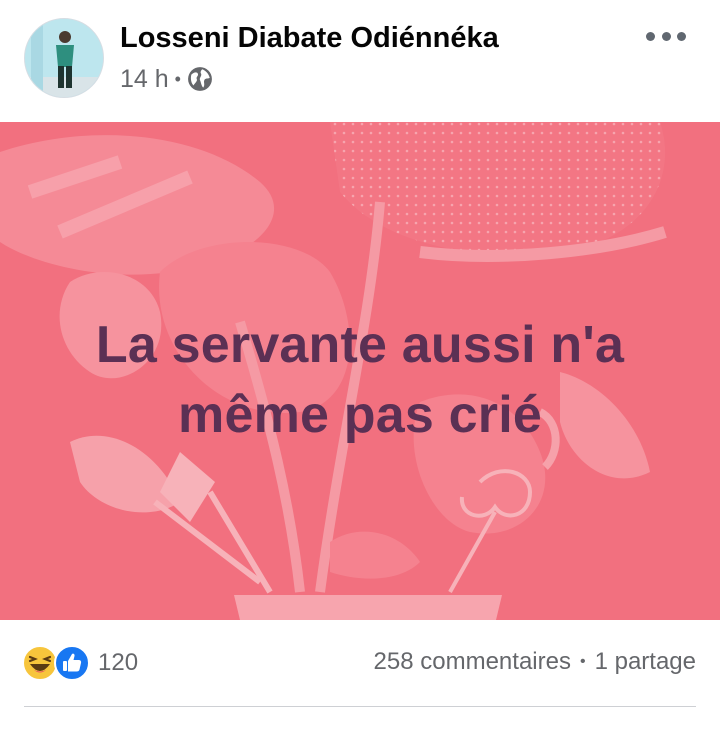 Image resolution: width=720 pixels, height=731 pixels. Describe the element at coordinates (118, 663) in the screenshot. I see `reaction-count: 120` at that location.